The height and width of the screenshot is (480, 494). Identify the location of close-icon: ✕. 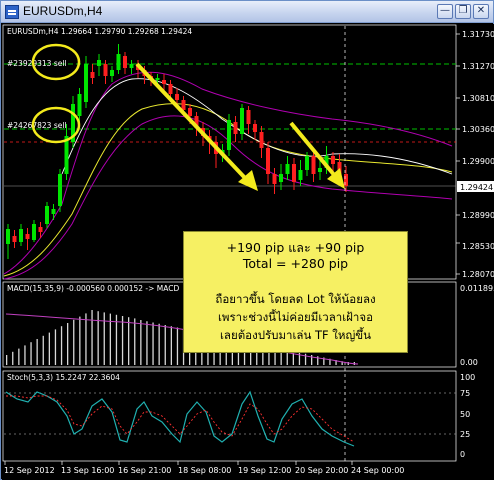
(481, 11).